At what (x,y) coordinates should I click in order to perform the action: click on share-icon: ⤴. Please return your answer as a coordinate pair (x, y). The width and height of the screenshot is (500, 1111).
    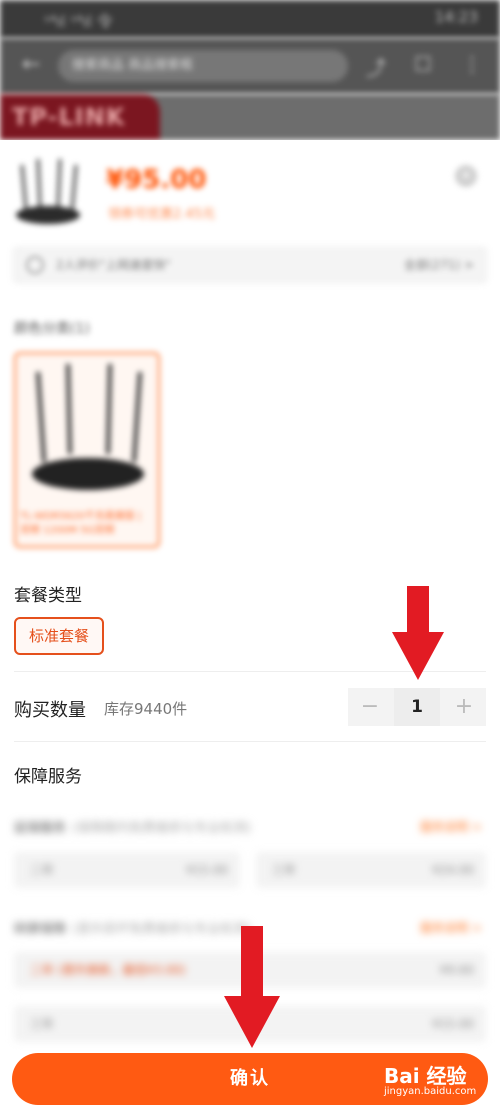
    Looking at the image, I should click on (376, 66).